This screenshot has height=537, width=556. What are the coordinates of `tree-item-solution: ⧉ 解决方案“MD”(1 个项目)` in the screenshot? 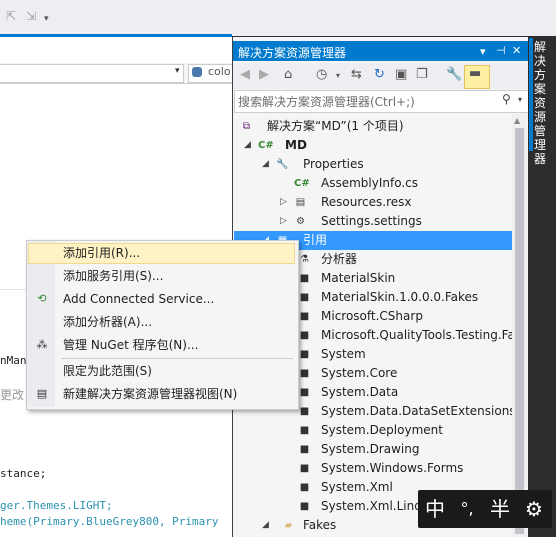 It's located at (373, 126).